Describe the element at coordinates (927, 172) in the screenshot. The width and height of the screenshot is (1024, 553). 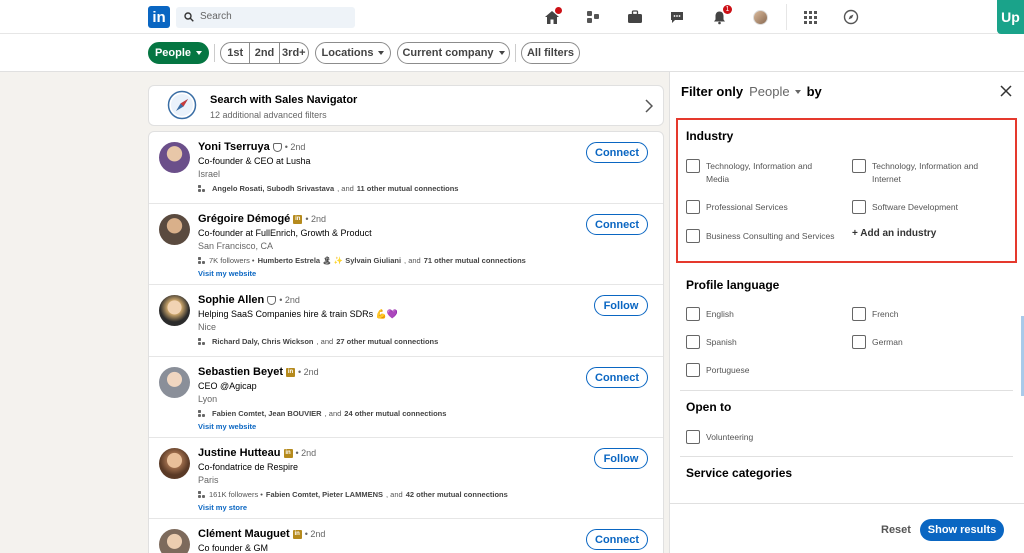
I see `industry-checkbox: Technology, Information and Internet` at that location.